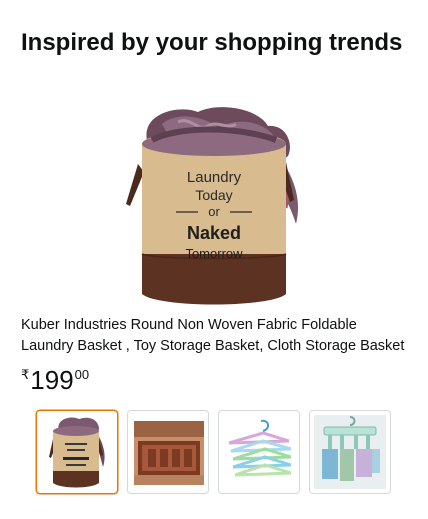 This screenshot has width=428, height=519. Describe the element at coordinates (212, 42) in the screenshot. I see `section-heading: Inspired by your shopping trends` at that location.